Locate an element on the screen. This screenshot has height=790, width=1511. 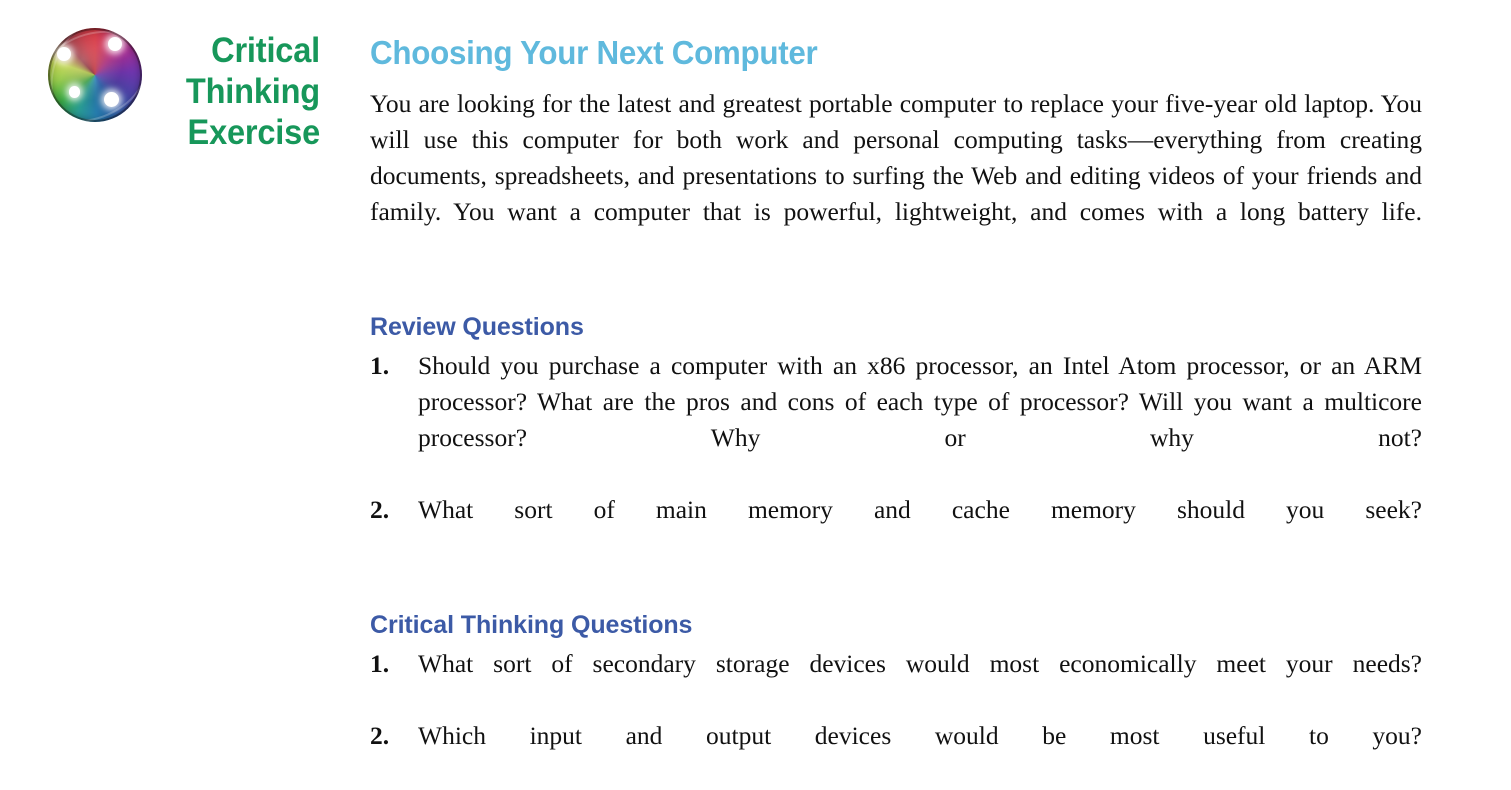
page-title: Choosing Your Next Computer is located at coordinates (594, 52).